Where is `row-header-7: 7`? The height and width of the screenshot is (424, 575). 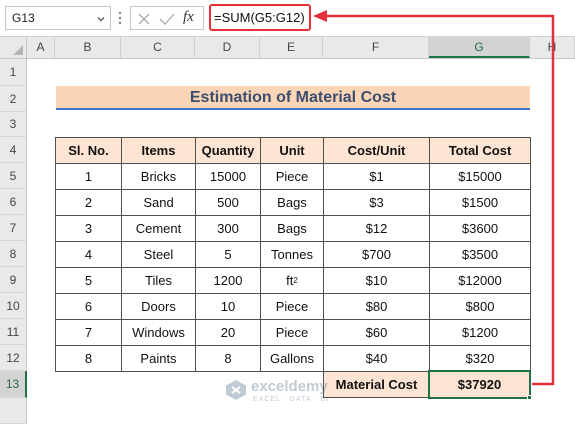
row-header-7: 7 is located at coordinates (13, 228).